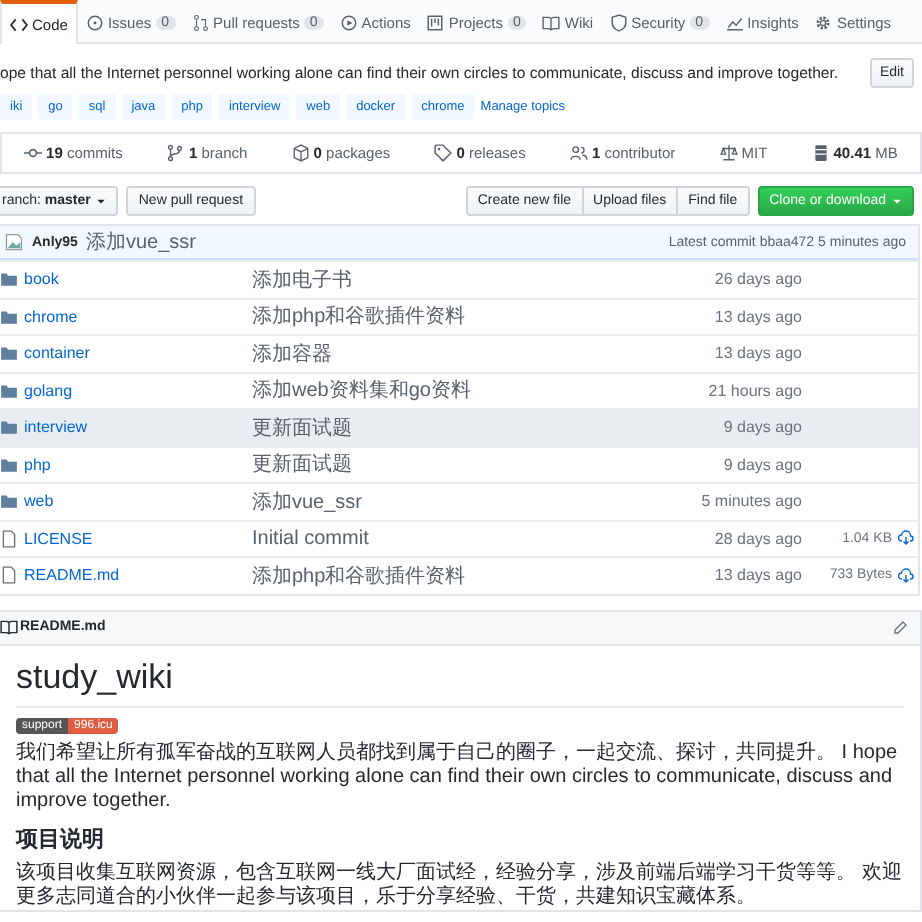 Image resolution: width=922 pixels, height=922 pixels. I want to click on file-row: web 添加vue_ssr 5 minutes ago, so click(459, 500).